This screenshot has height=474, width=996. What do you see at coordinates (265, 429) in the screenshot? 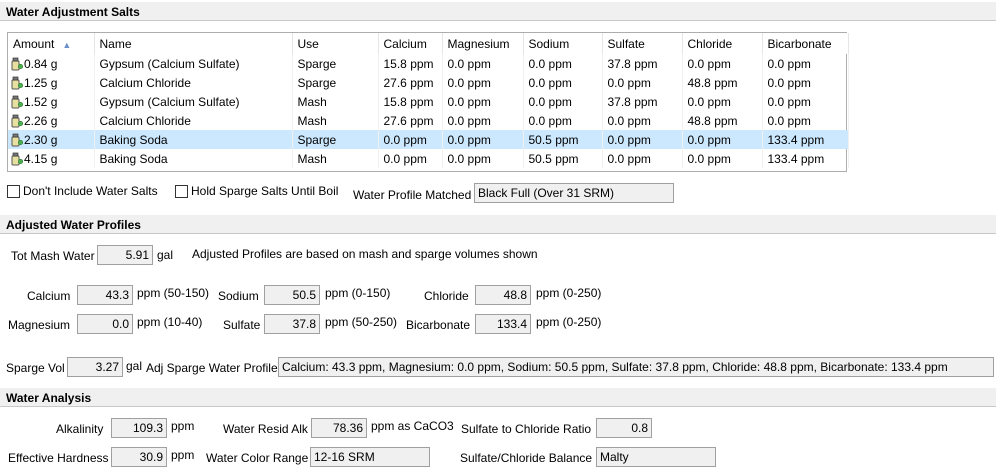
I see `resid-alk-label: Water Resid Alk` at bounding box center [265, 429].